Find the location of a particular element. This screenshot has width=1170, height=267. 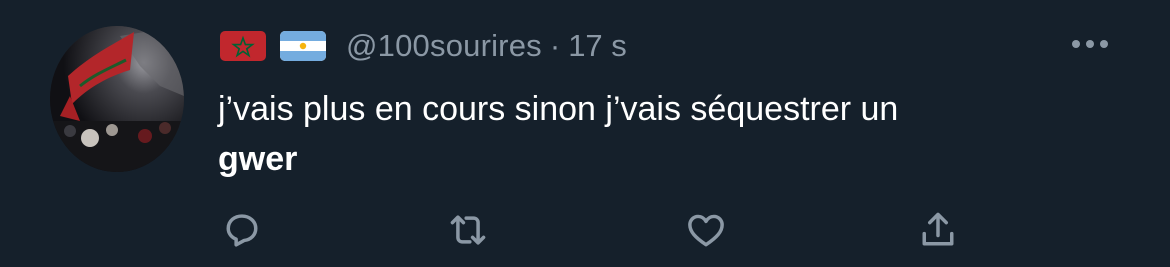

tweet-text-bold: gwer is located at coordinates (258, 159).